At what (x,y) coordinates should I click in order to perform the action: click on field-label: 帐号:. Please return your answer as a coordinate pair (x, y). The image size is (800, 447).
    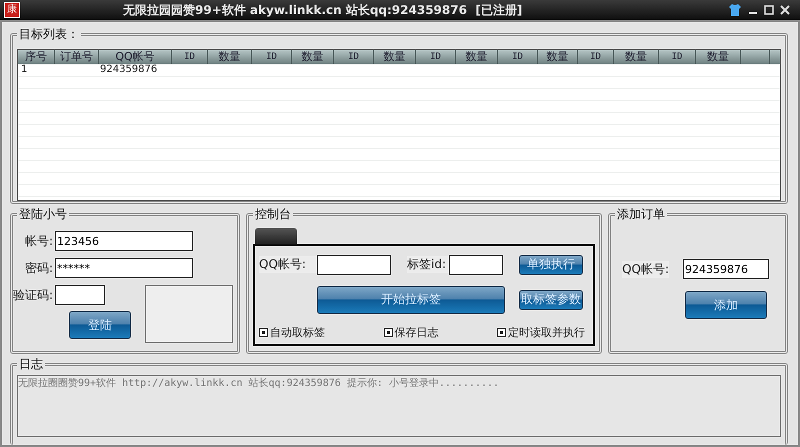
    Looking at the image, I should click on (39, 241).